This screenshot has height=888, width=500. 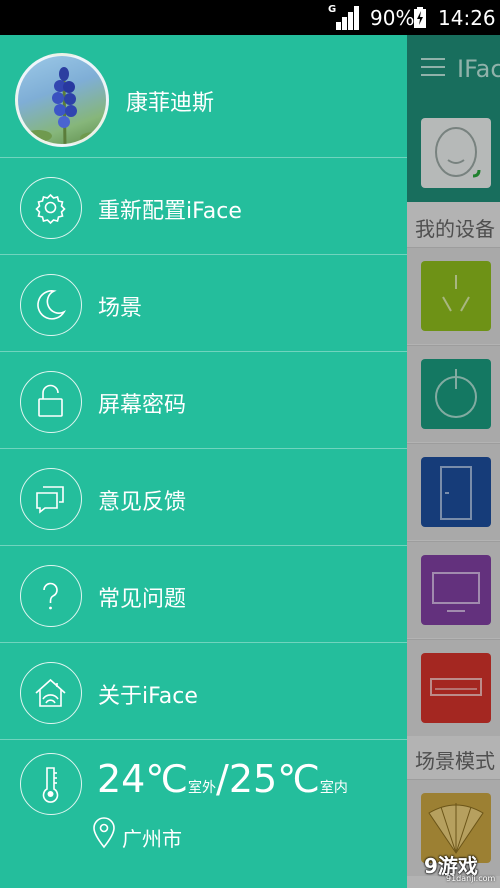 What do you see at coordinates (392, 18) in the screenshot?
I see `battery-percent: 90%` at bounding box center [392, 18].